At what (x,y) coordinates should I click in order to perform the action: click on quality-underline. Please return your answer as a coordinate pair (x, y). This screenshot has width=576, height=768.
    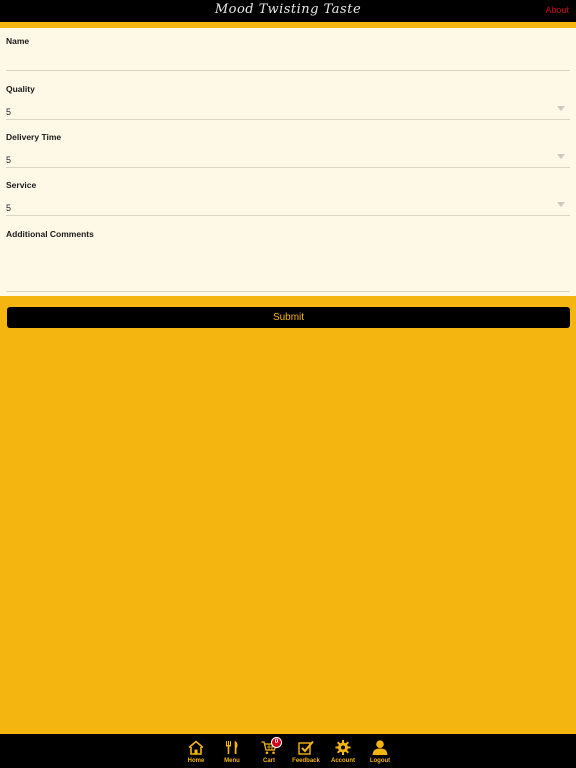
    Looking at the image, I should click on (288, 119).